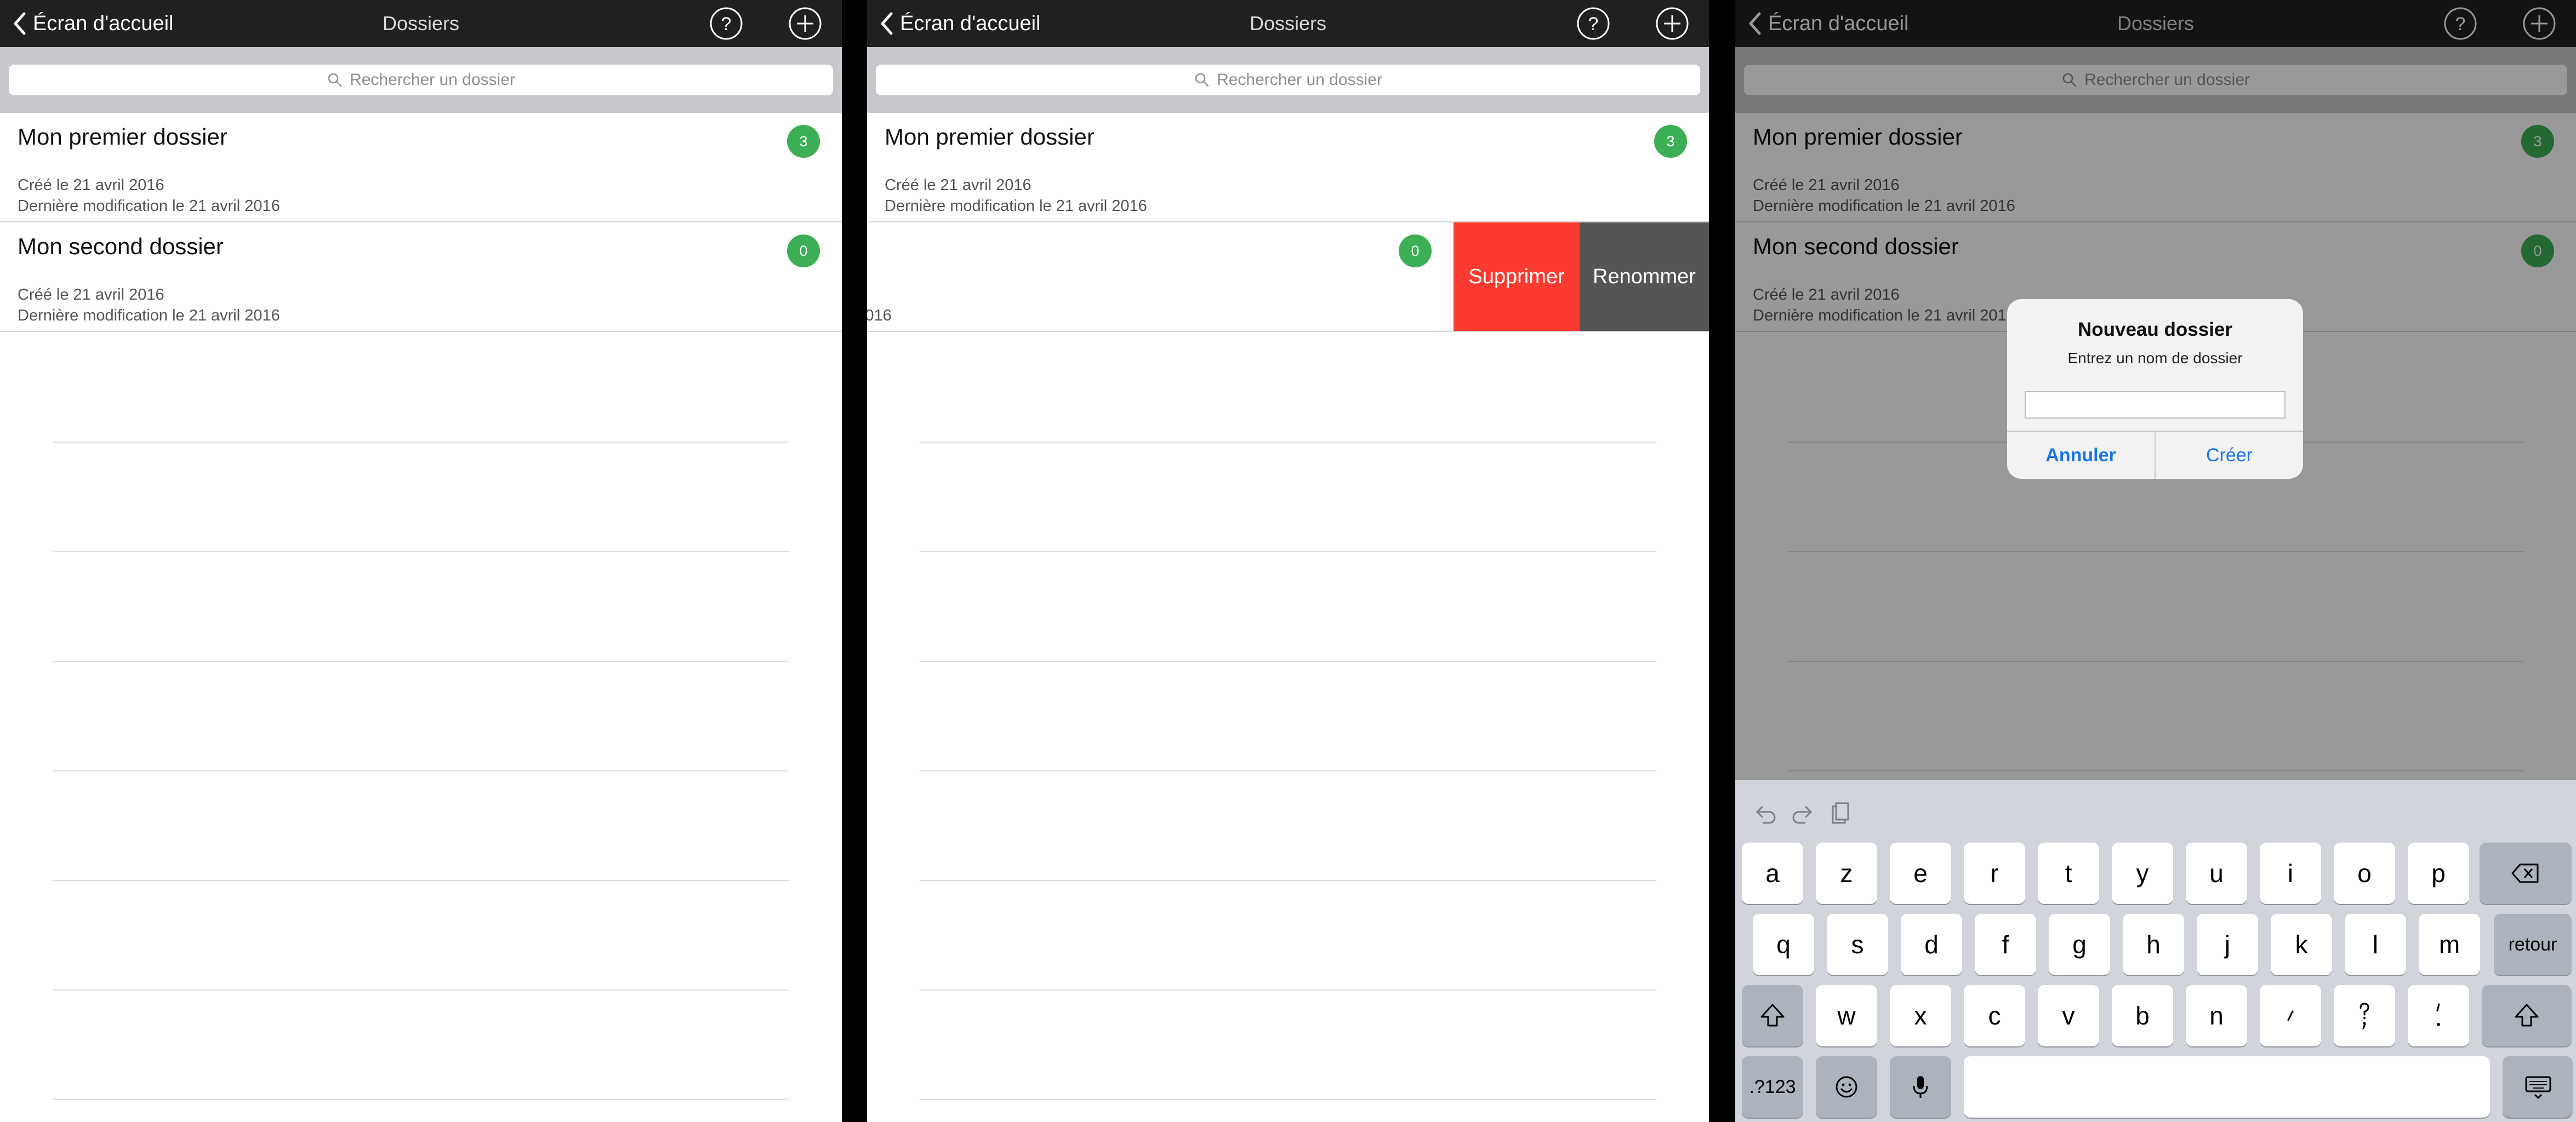 Image resolution: width=2576 pixels, height=1122 pixels. What do you see at coordinates (2079, 944) in the screenshot?
I see `key-letter: g` at bounding box center [2079, 944].